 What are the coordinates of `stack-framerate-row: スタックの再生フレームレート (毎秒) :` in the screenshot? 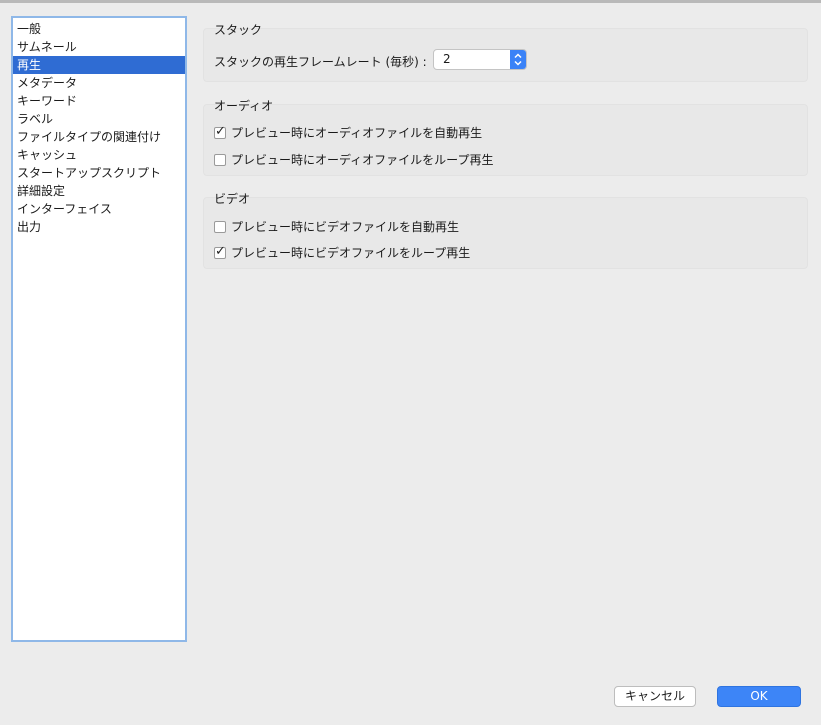 It's located at (320, 61).